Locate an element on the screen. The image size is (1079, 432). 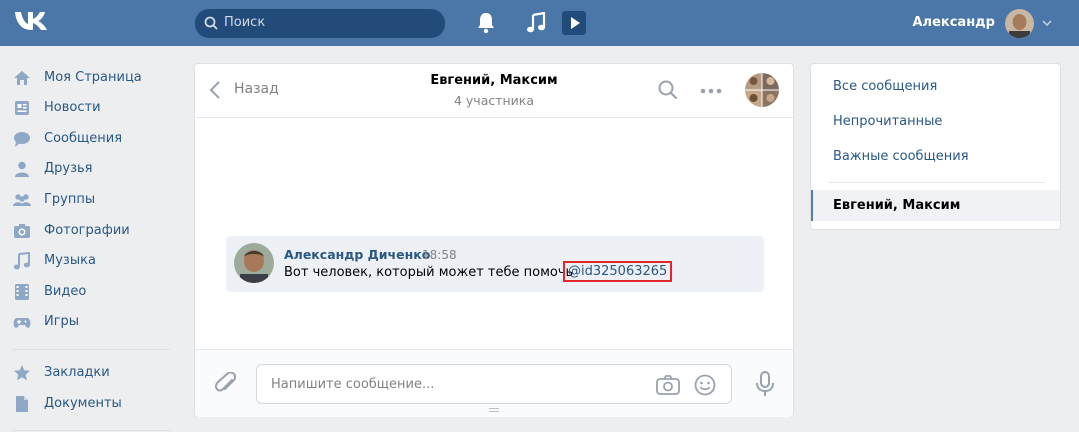
nav-item-label: Группы is located at coordinates (70, 199).